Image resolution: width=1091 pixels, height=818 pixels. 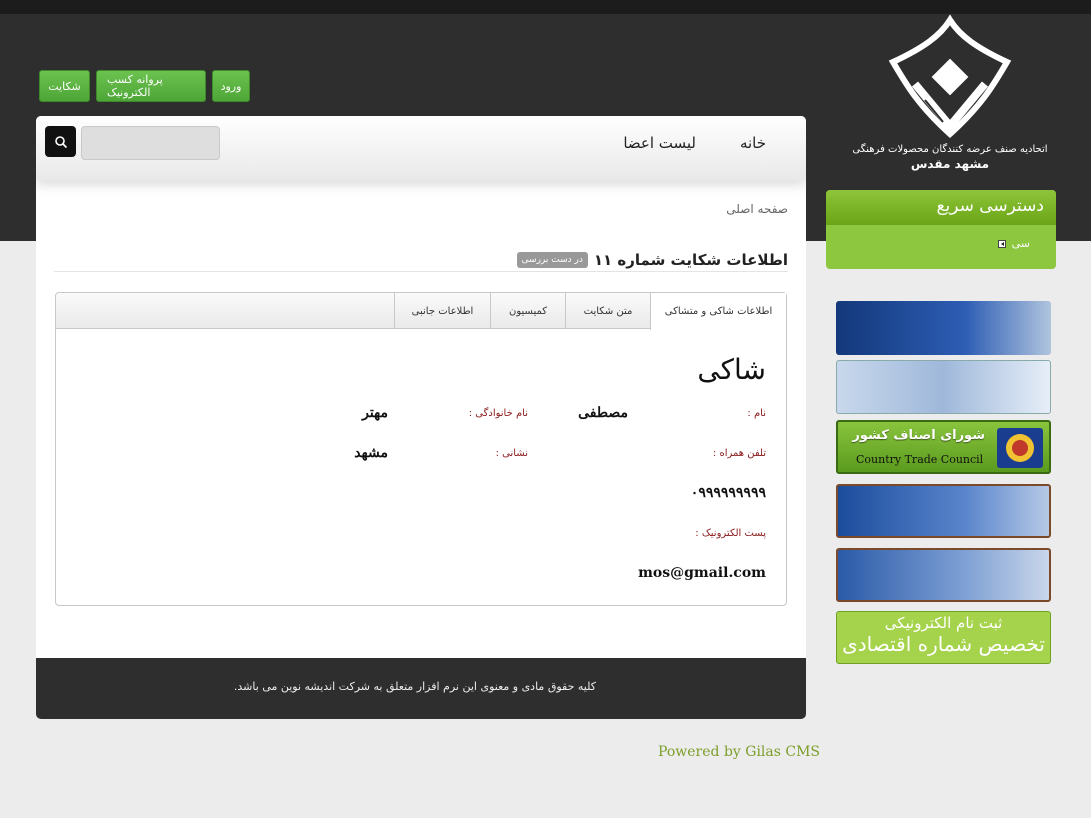 What do you see at coordinates (702, 573) in the screenshot?
I see `email-value: mos@gmail.com` at bounding box center [702, 573].